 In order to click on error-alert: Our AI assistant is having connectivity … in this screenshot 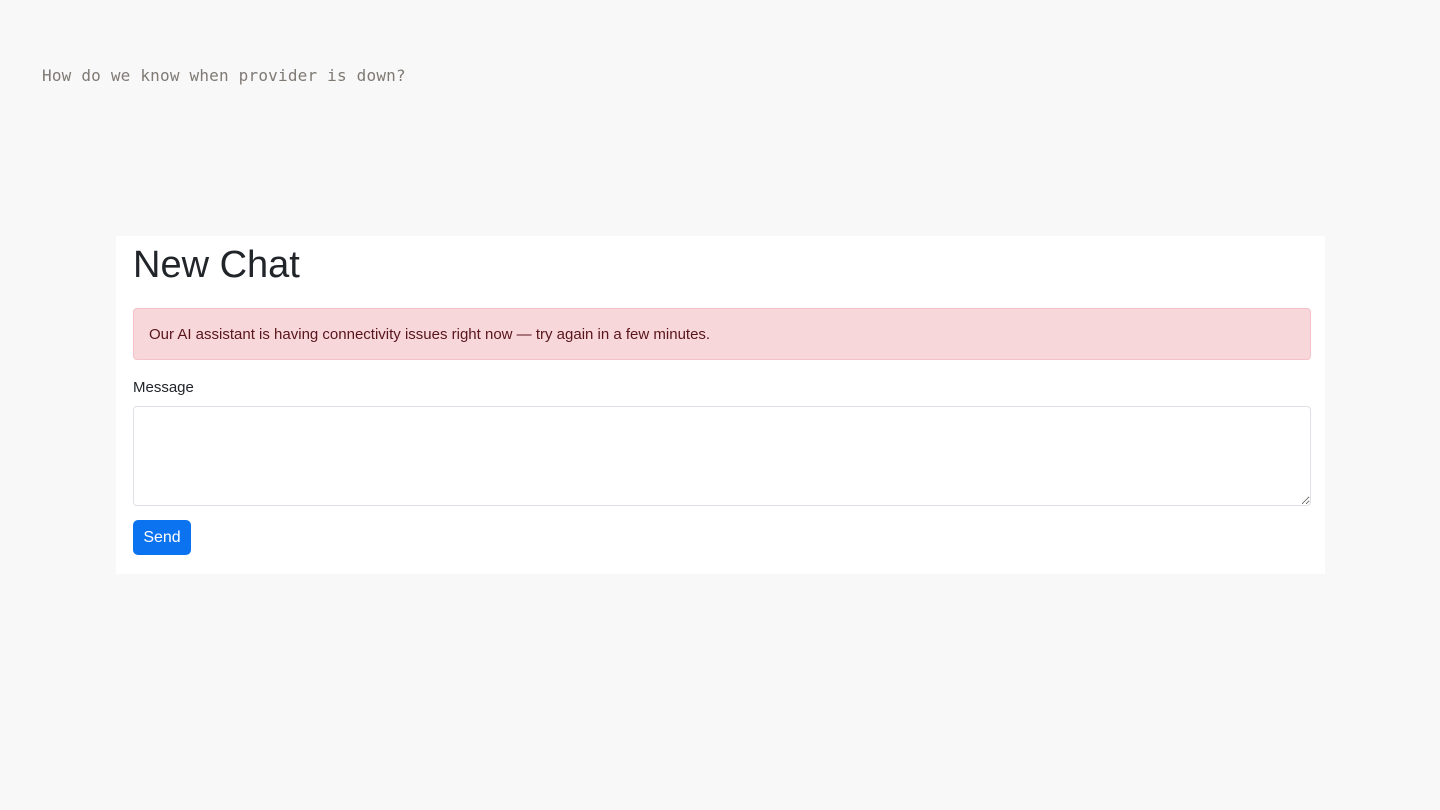, I will do `click(722, 334)`.